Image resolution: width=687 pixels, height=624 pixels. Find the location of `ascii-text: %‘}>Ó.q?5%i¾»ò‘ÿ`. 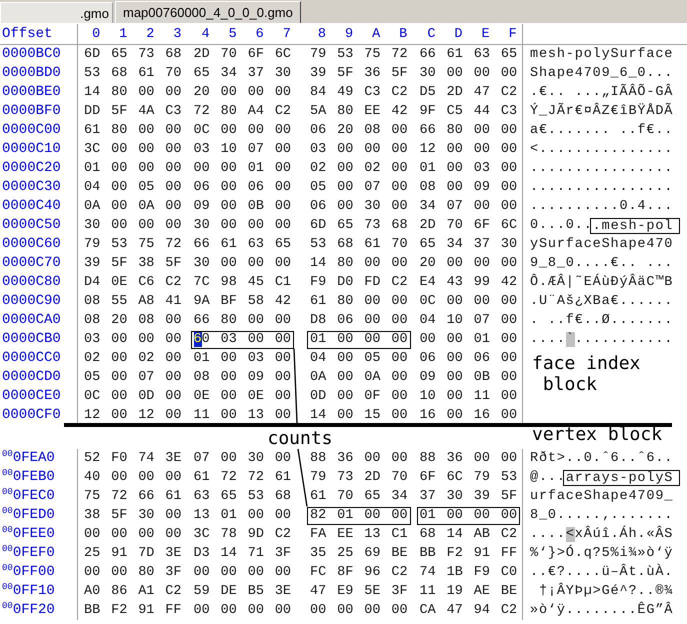

ascii-text: %‘}>Ó.q?5%i¾»ò‘ÿ is located at coordinates (602, 553).